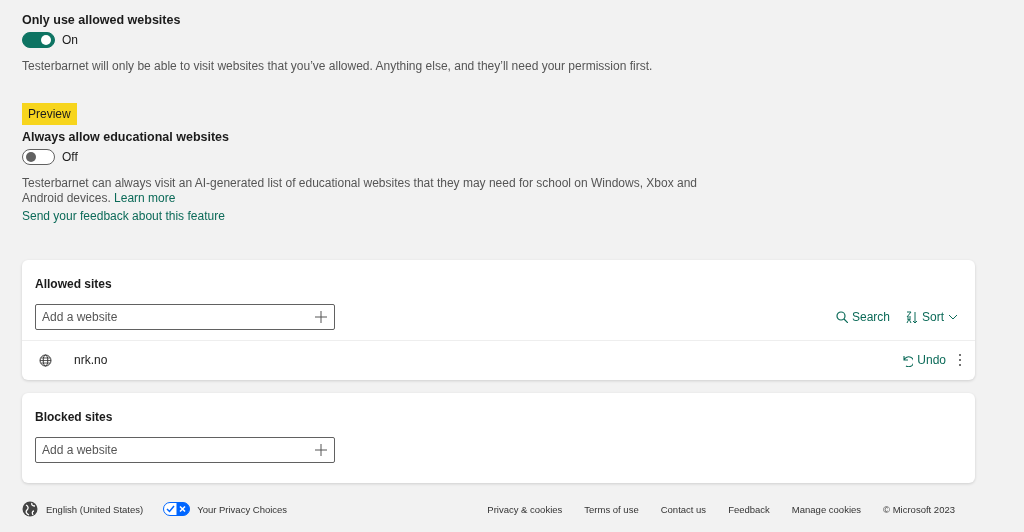 The width and height of the screenshot is (1024, 532). Describe the element at coordinates (919, 509) in the screenshot. I see `copyright-text: © Microsoft 2023` at that location.